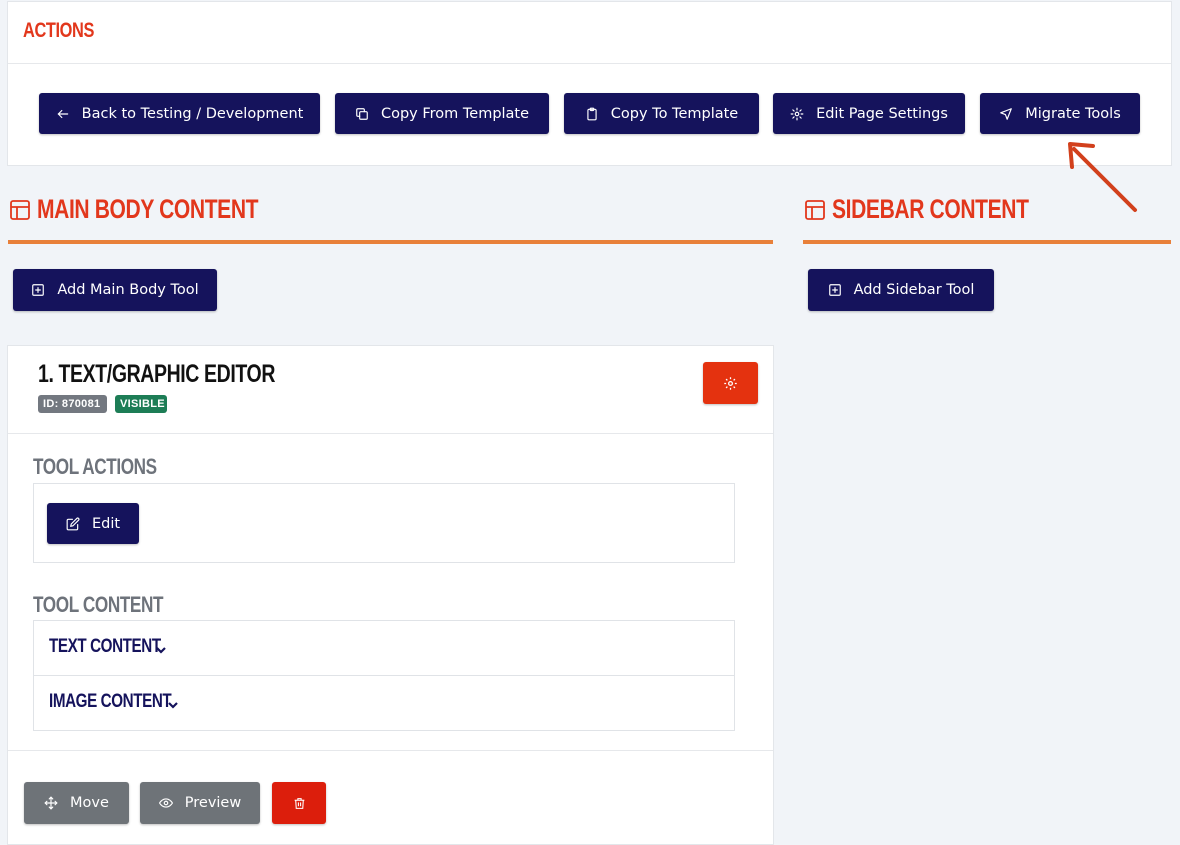 The image size is (1180, 845). Describe the element at coordinates (1073, 113) in the screenshot. I see `migrate-tools-label: Migrate Tools` at that location.